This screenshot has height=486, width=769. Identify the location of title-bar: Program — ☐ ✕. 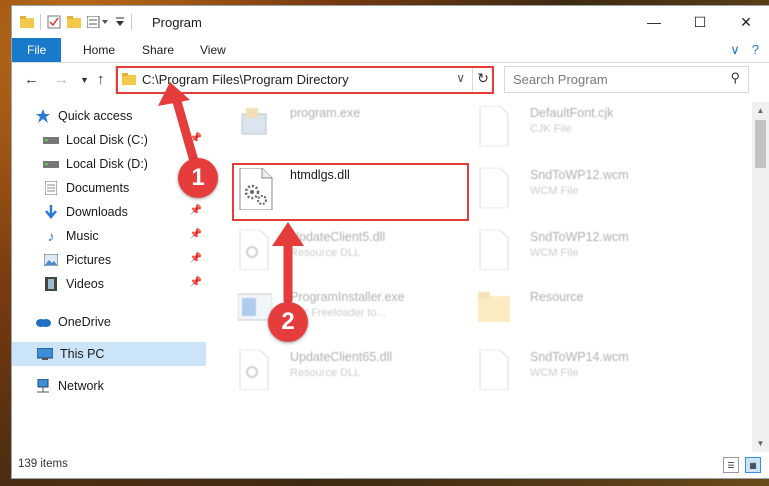
(390, 22).